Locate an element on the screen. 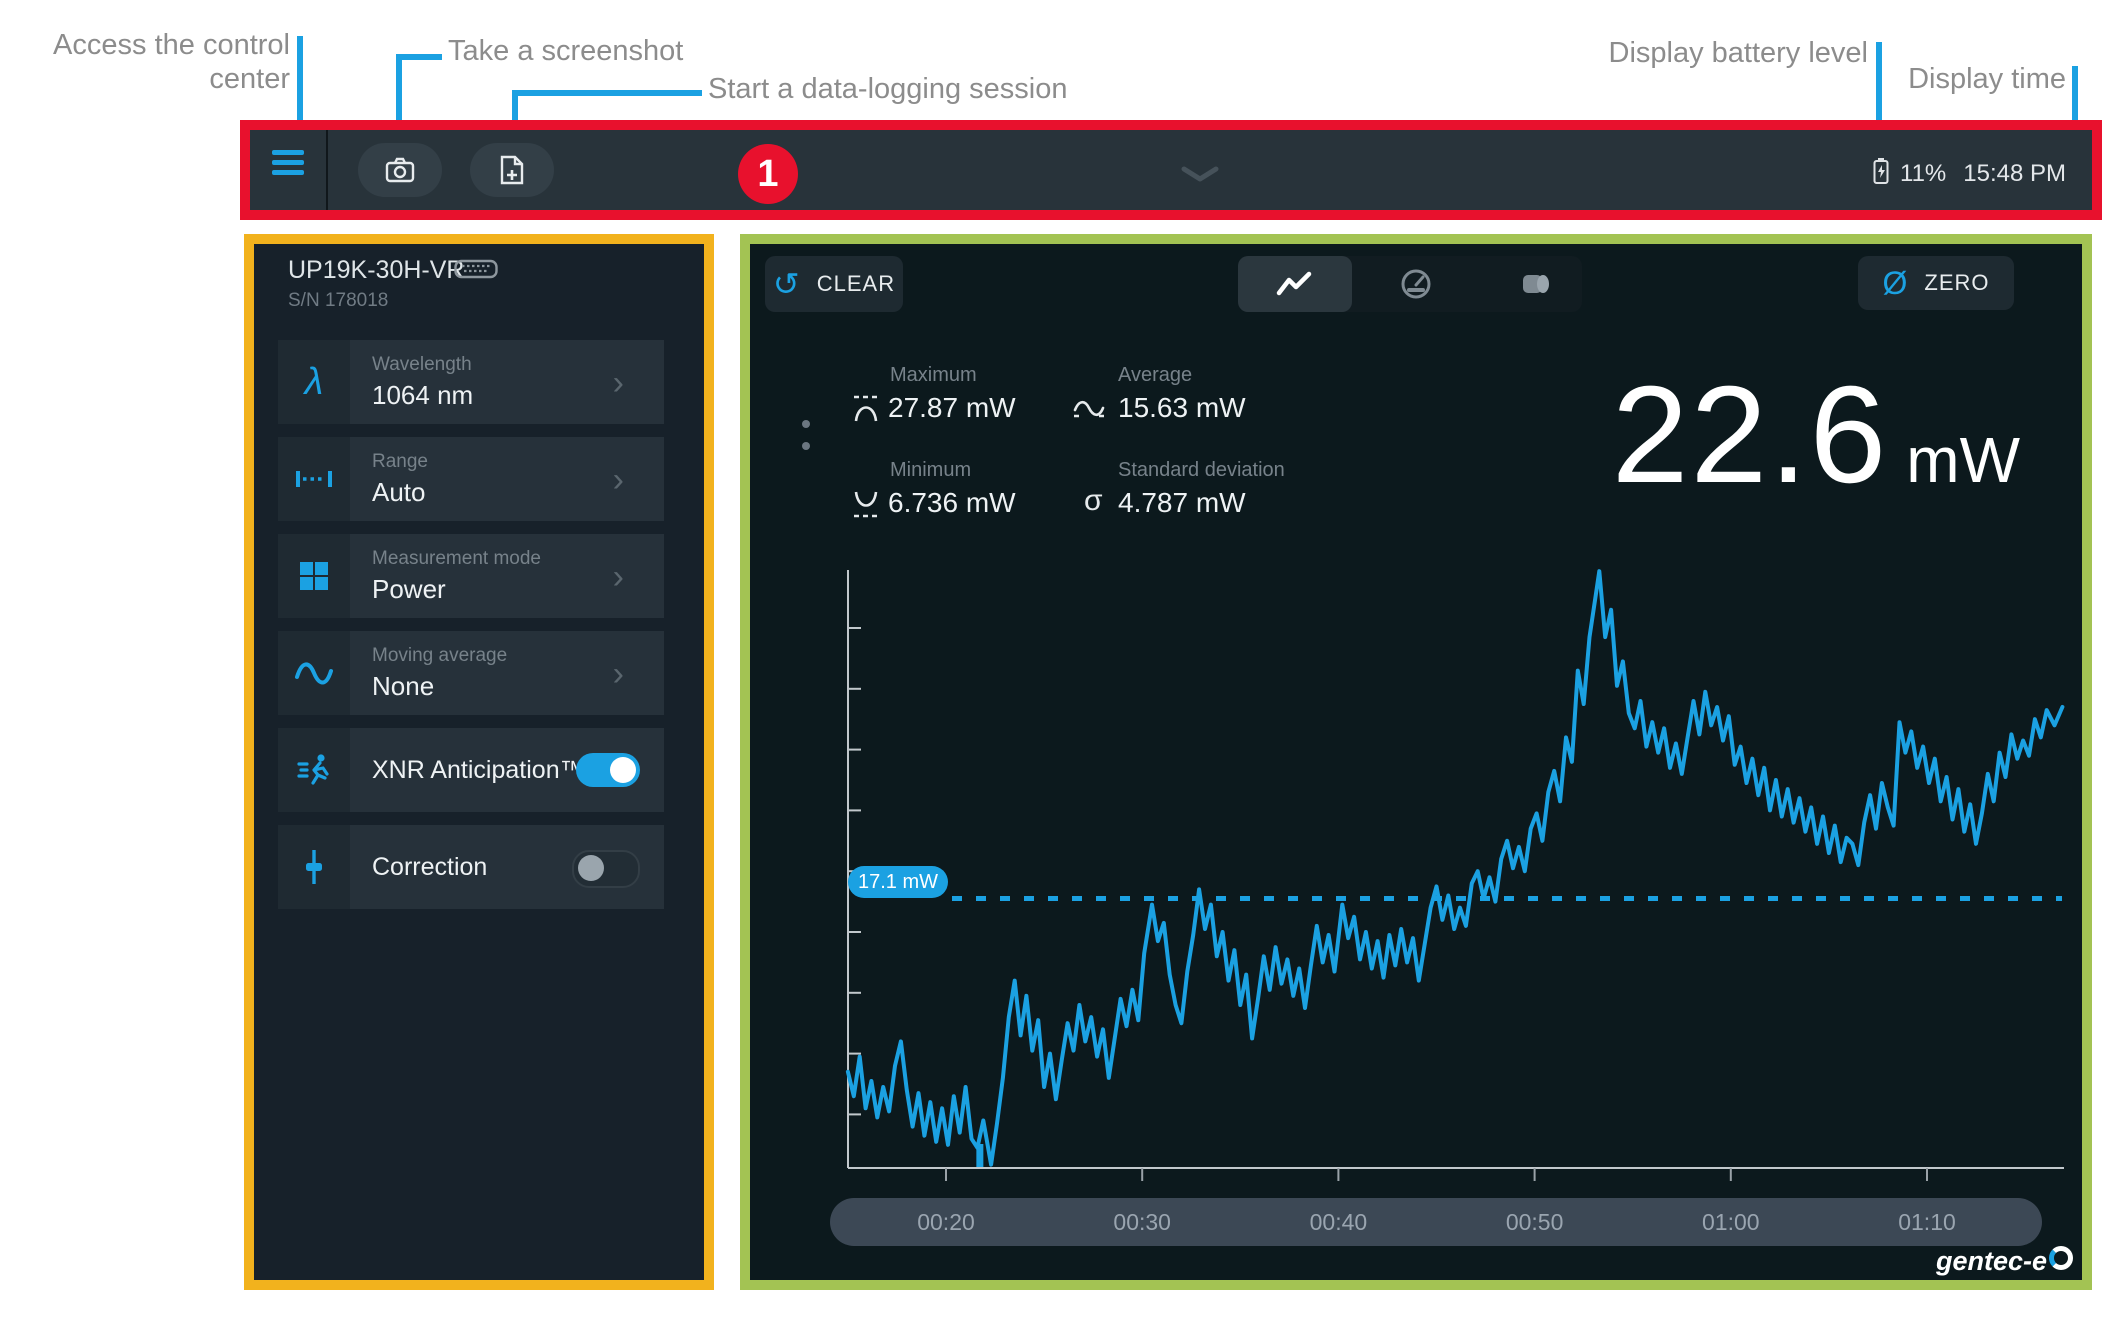 The height and width of the screenshot is (1338, 2121). view-tabs is located at coordinates (1410, 284).